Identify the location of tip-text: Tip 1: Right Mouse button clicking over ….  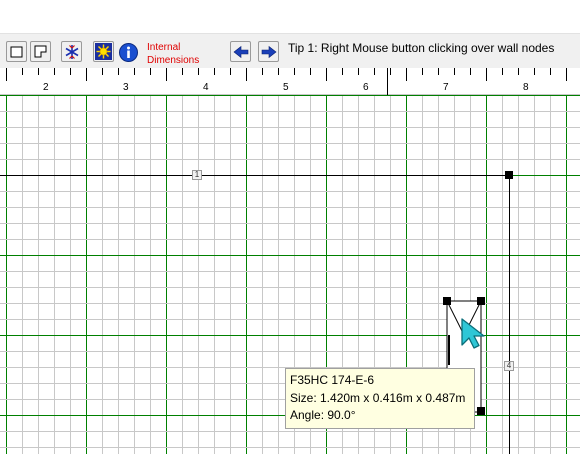
(421, 48).